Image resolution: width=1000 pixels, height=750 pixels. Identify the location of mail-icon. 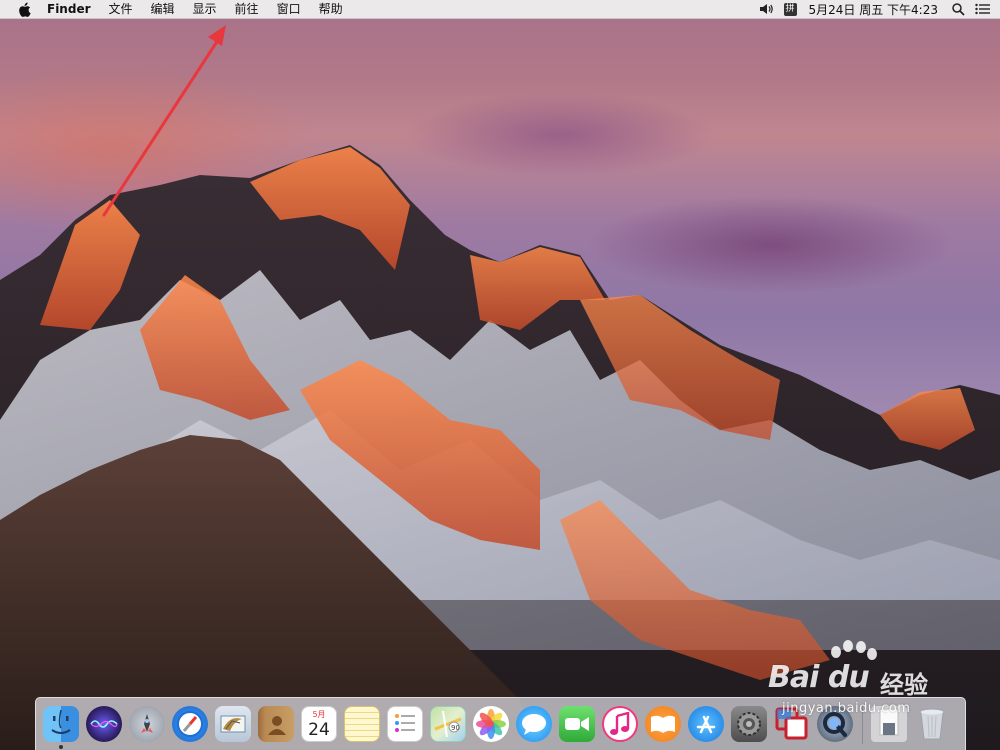
(233, 724).